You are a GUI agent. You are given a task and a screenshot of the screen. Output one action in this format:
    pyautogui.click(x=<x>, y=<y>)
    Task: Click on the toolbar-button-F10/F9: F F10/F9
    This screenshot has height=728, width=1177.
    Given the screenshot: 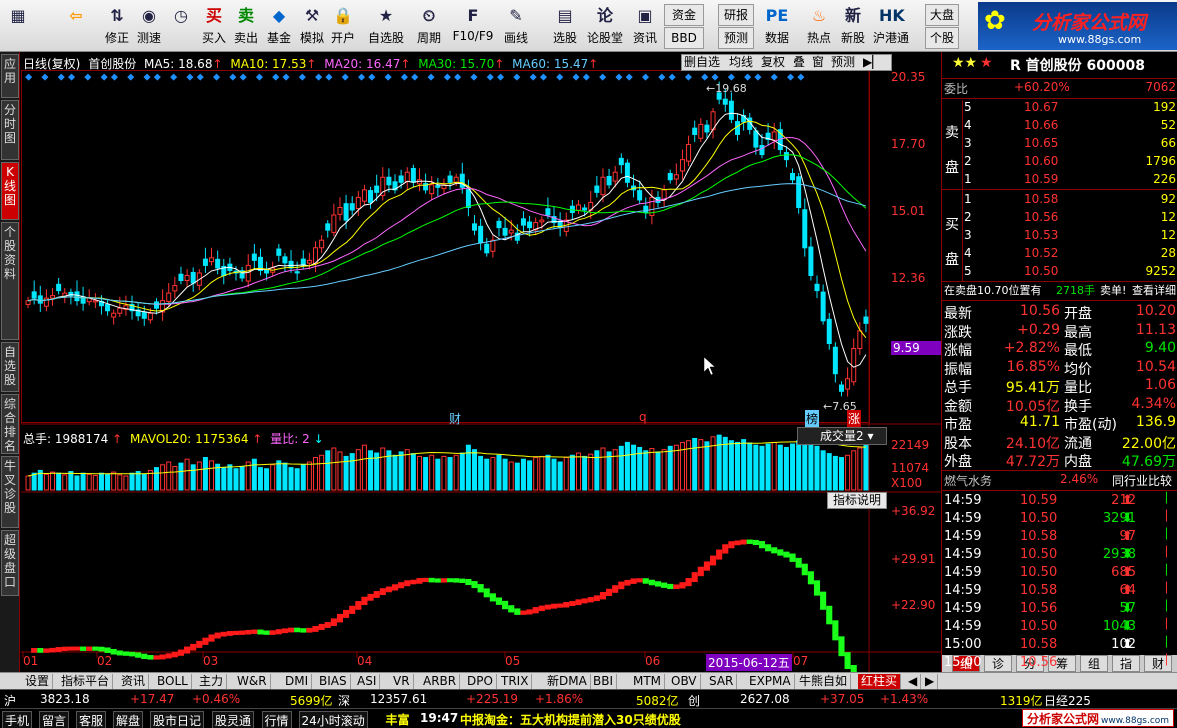 What is the action you would take?
    pyautogui.click(x=473, y=27)
    